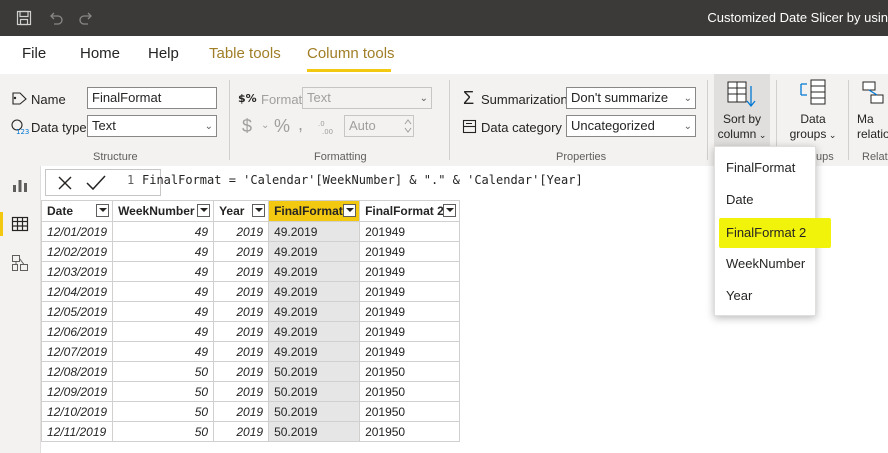 The image size is (888, 453). I want to click on percent-button: %, so click(282, 126).